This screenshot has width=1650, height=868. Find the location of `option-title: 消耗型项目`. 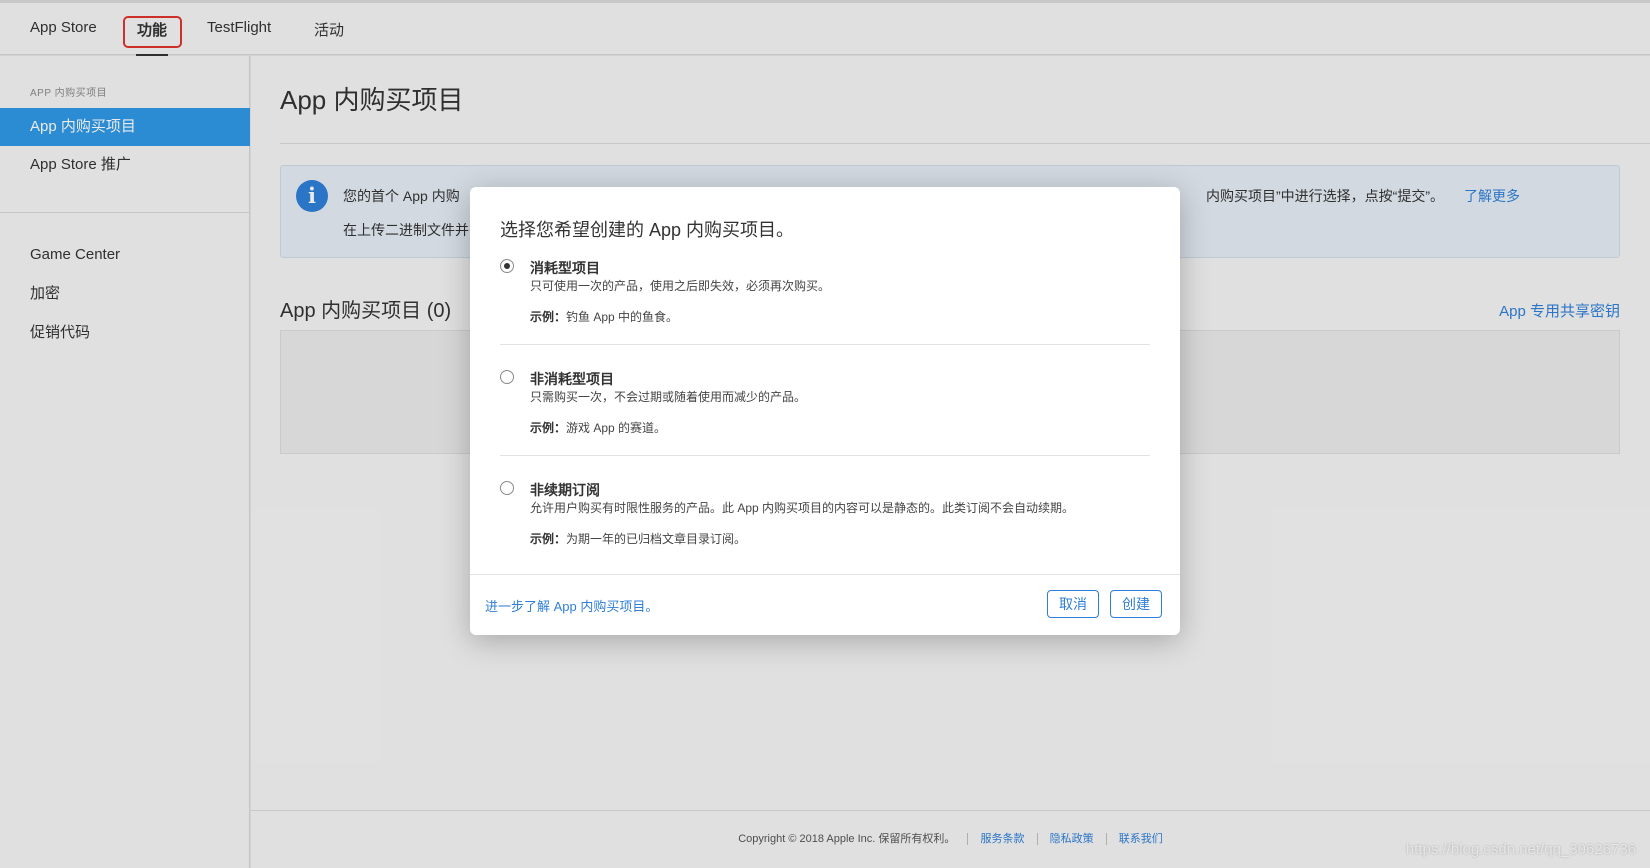

option-title: 消耗型项目 is located at coordinates (565, 268).